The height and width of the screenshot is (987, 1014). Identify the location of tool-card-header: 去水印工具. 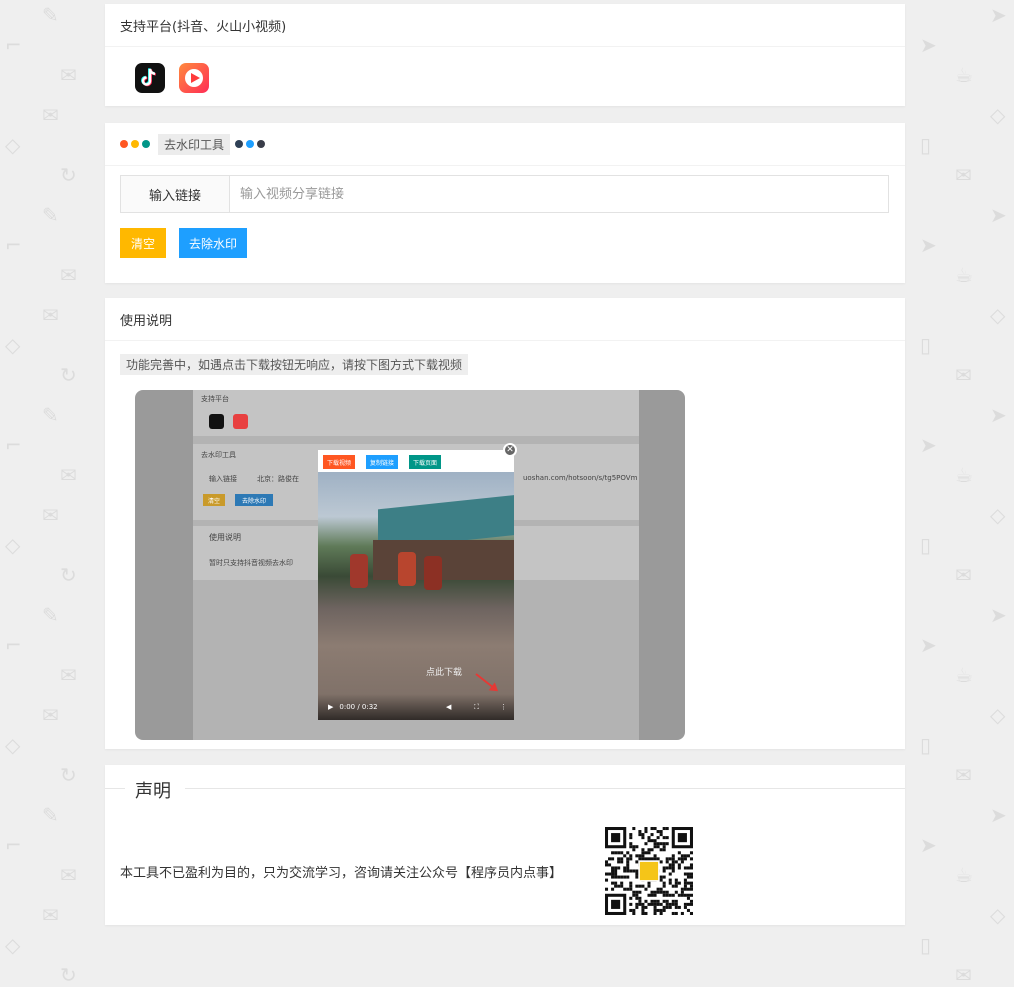
(505, 144).